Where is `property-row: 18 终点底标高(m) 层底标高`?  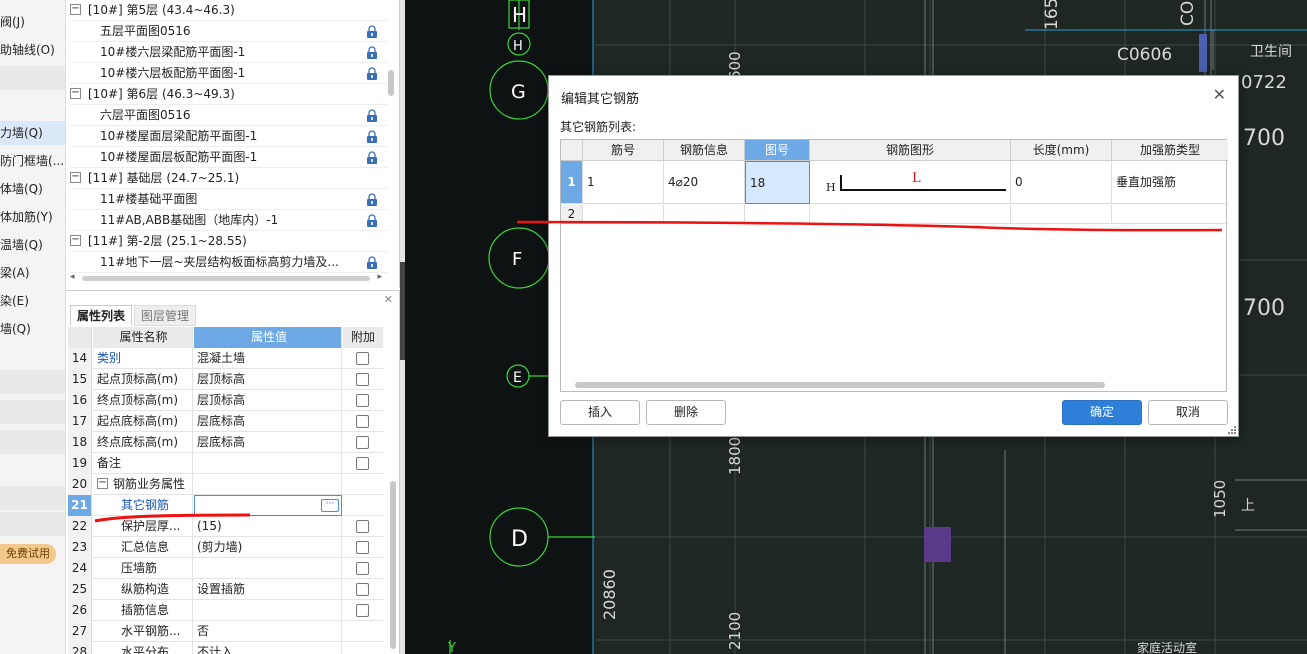 property-row: 18 终点底标高(m) 层底标高 is located at coordinates (226, 442).